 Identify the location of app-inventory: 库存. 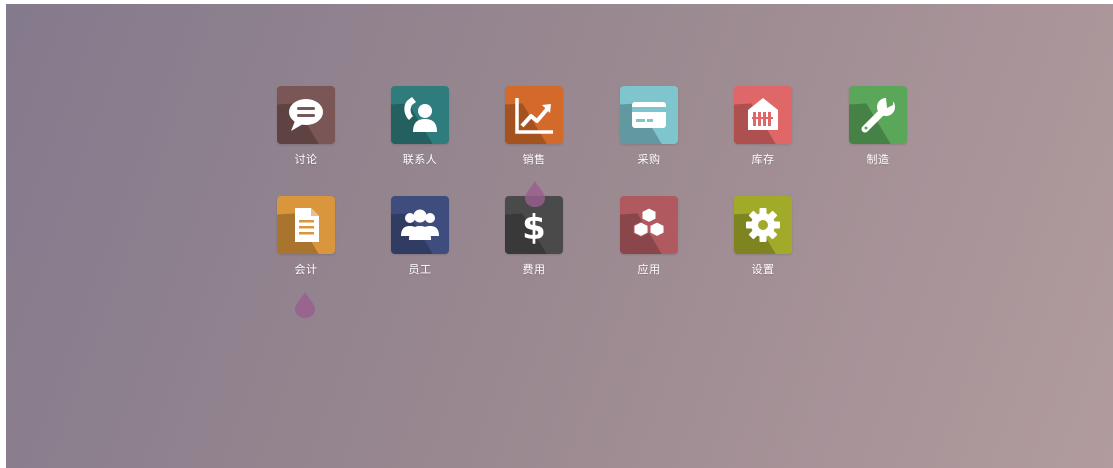
(763, 136).